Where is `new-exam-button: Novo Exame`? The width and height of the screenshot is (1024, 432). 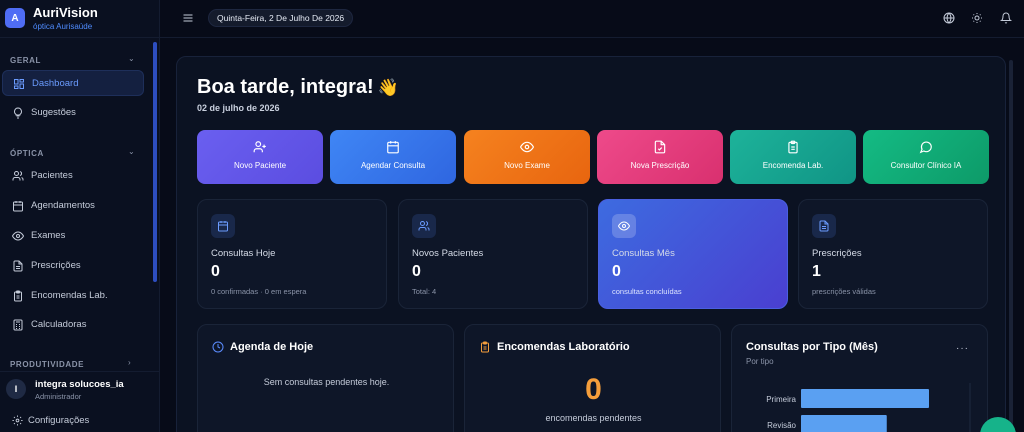 new-exam-button: Novo Exame is located at coordinates (527, 157).